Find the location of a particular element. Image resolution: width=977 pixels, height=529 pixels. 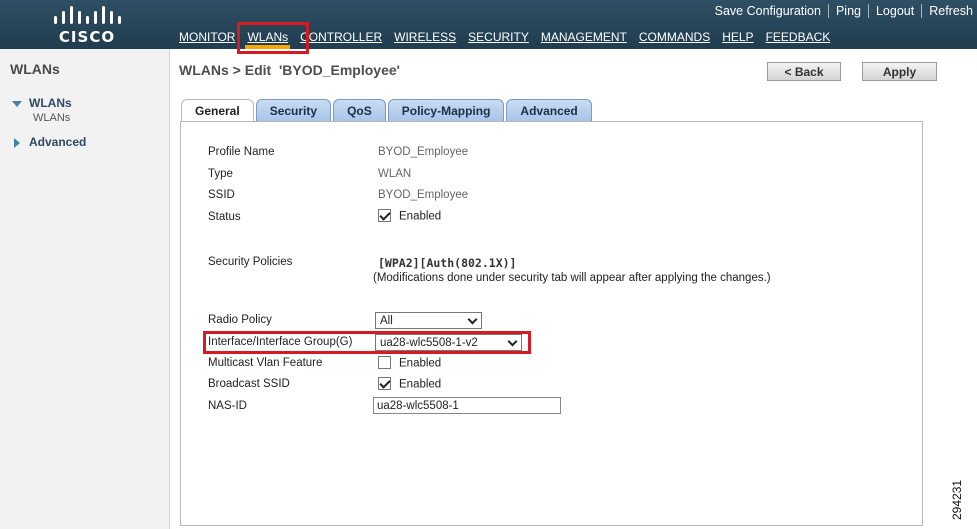

security-policies-label: Security Policies is located at coordinates (250, 262).